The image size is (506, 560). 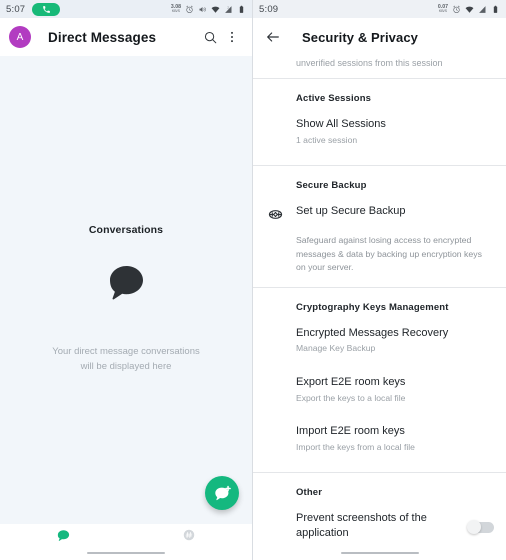 What do you see at coordinates (350, 431) in the screenshot?
I see `row-title: Import E2E room keys` at bounding box center [350, 431].